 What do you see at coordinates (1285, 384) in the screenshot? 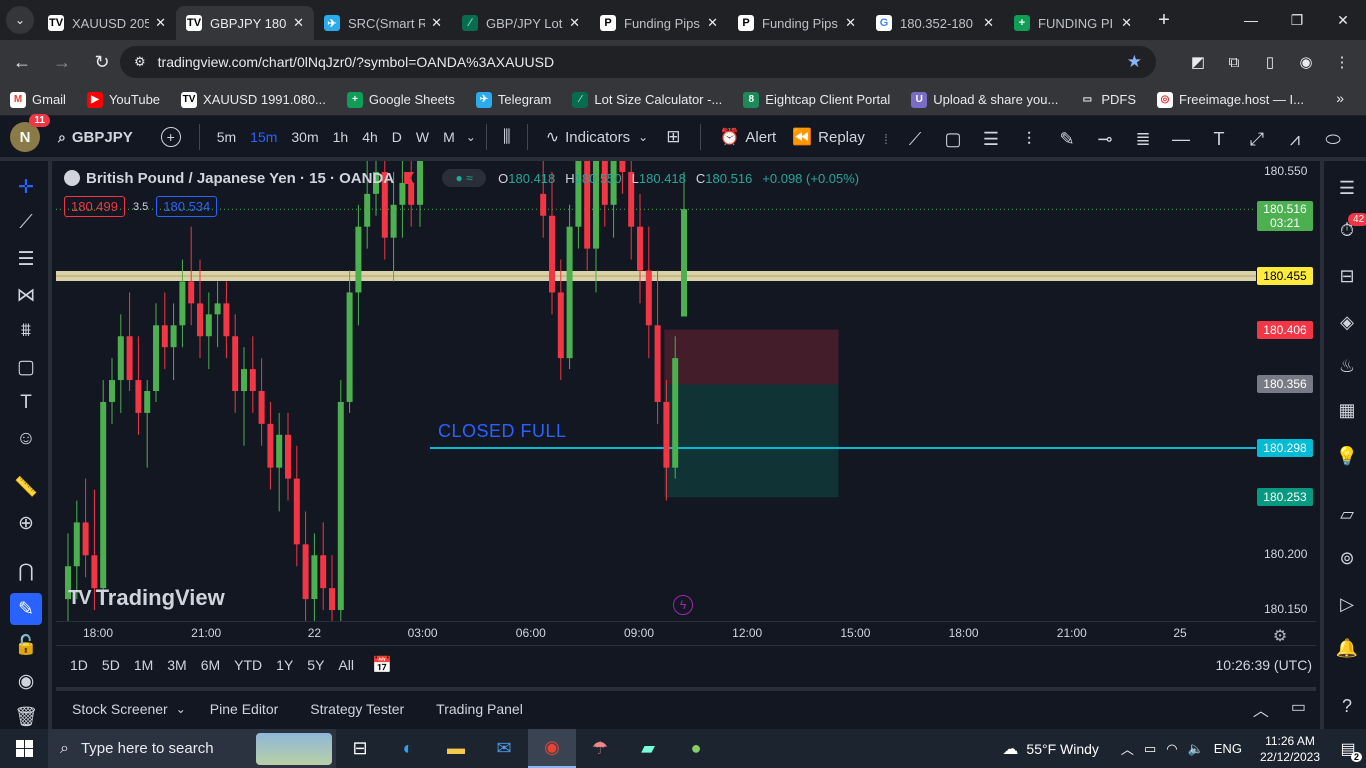
I see `price-label: 180.356` at bounding box center [1285, 384].